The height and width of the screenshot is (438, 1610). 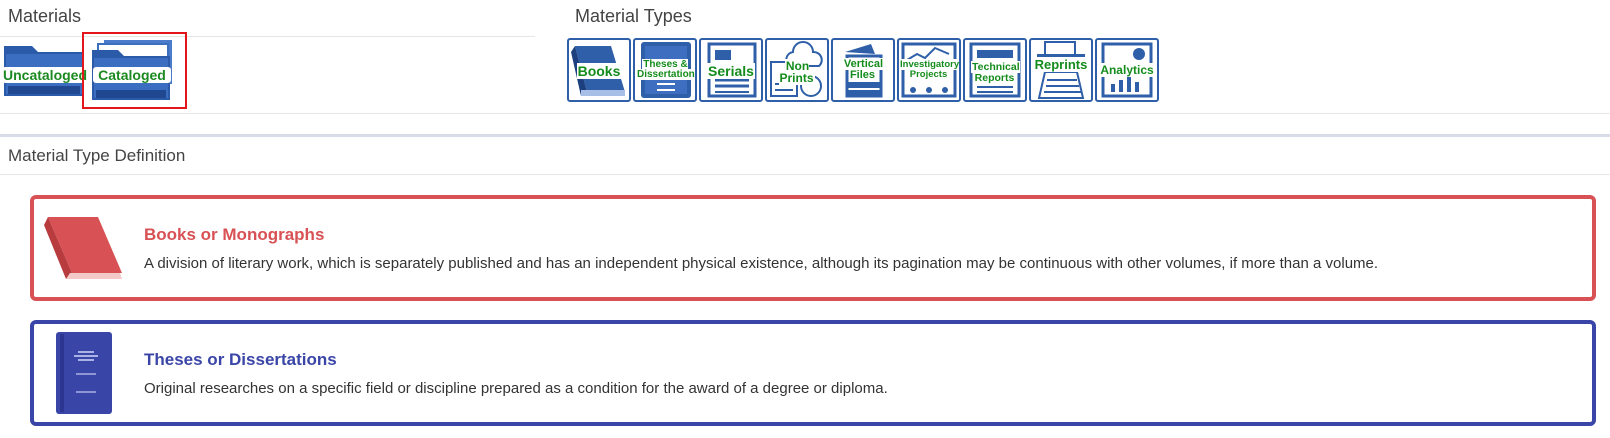 I want to click on definition-title: Theses or Dissertations, so click(x=240, y=359).